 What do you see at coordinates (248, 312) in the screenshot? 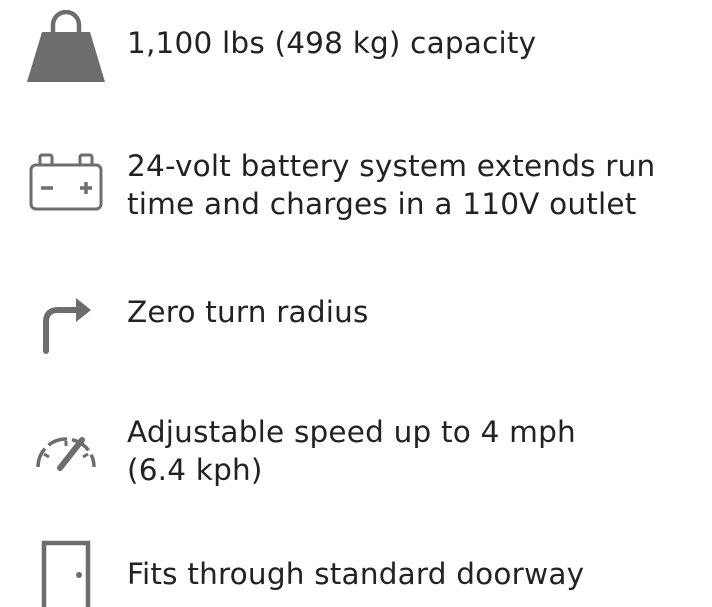
I see `feature-text-line: Zero turn radius` at bounding box center [248, 312].